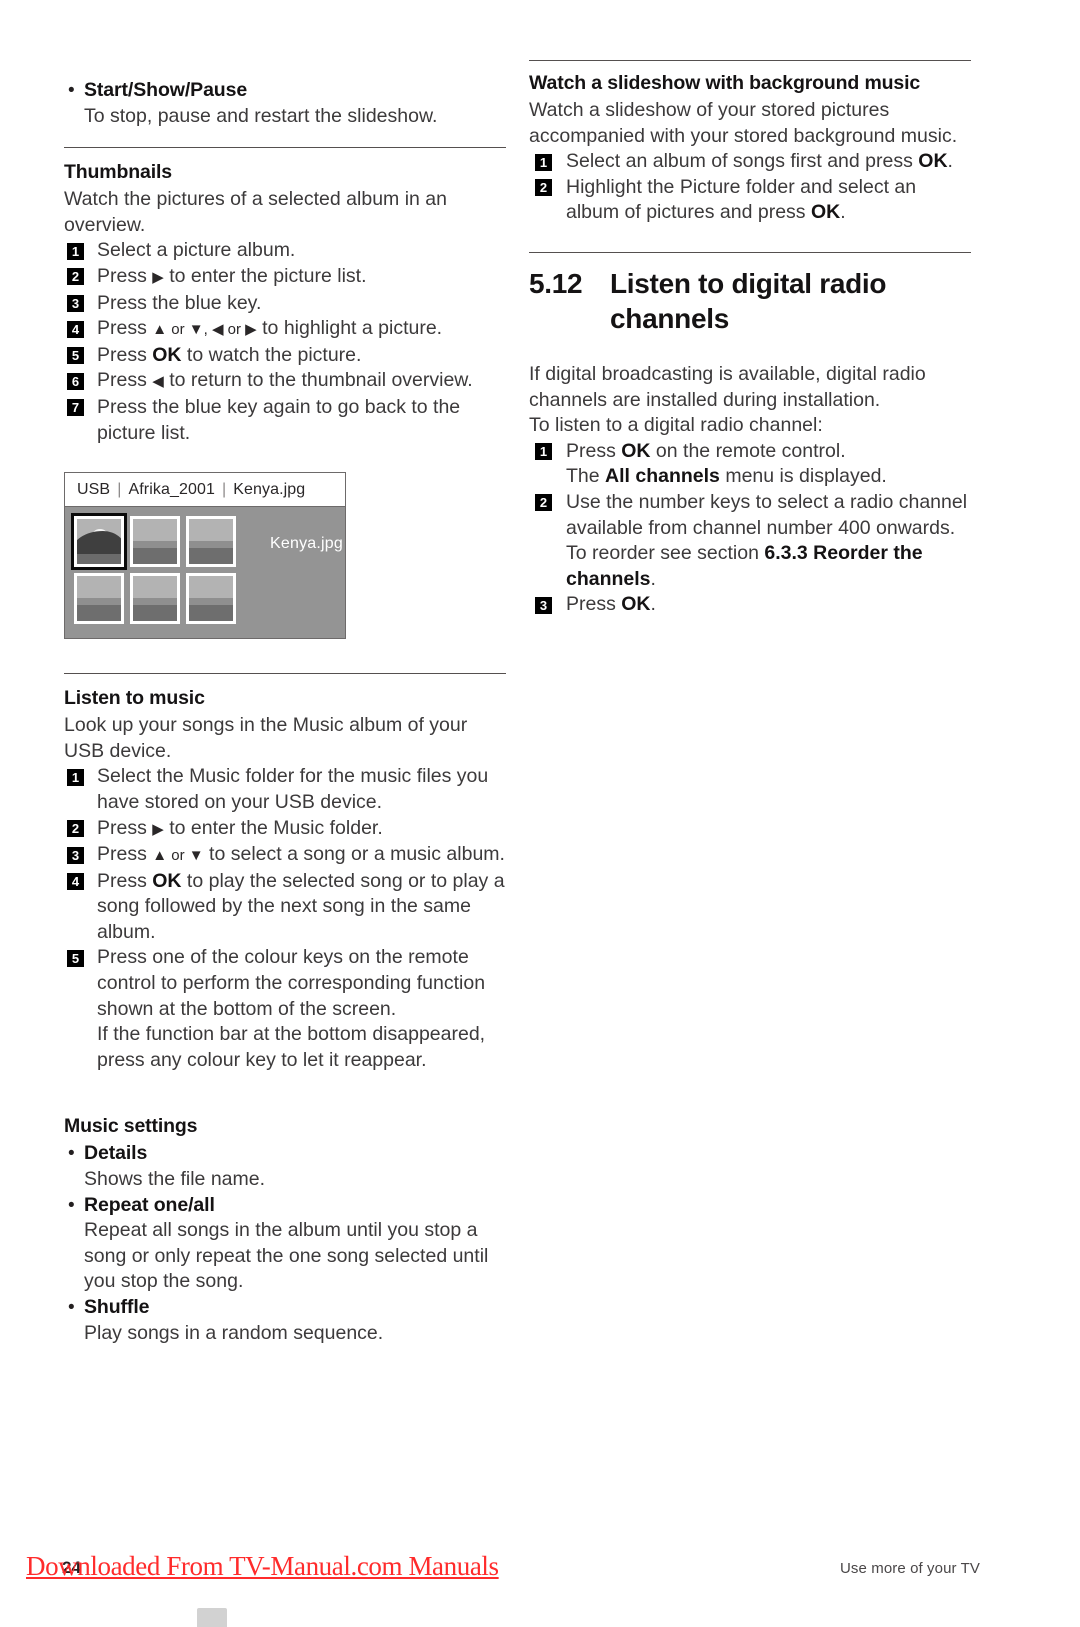 The width and height of the screenshot is (1080, 1627). Describe the element at coordinates (750, 252) in the screenshot. I see `divider` at that location.